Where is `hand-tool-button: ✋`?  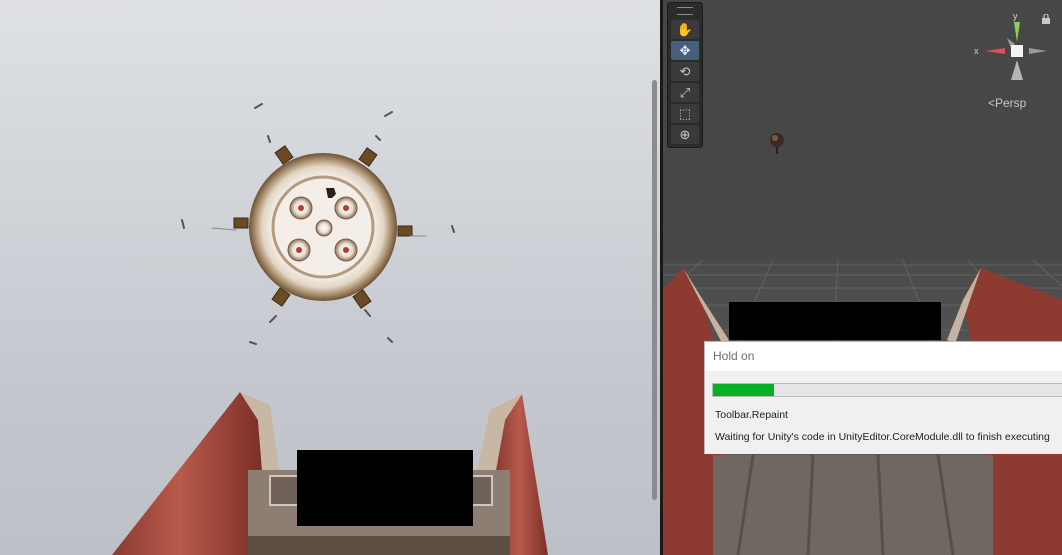
hand-tool-button: ✋ is located at coordinates (685, 29).